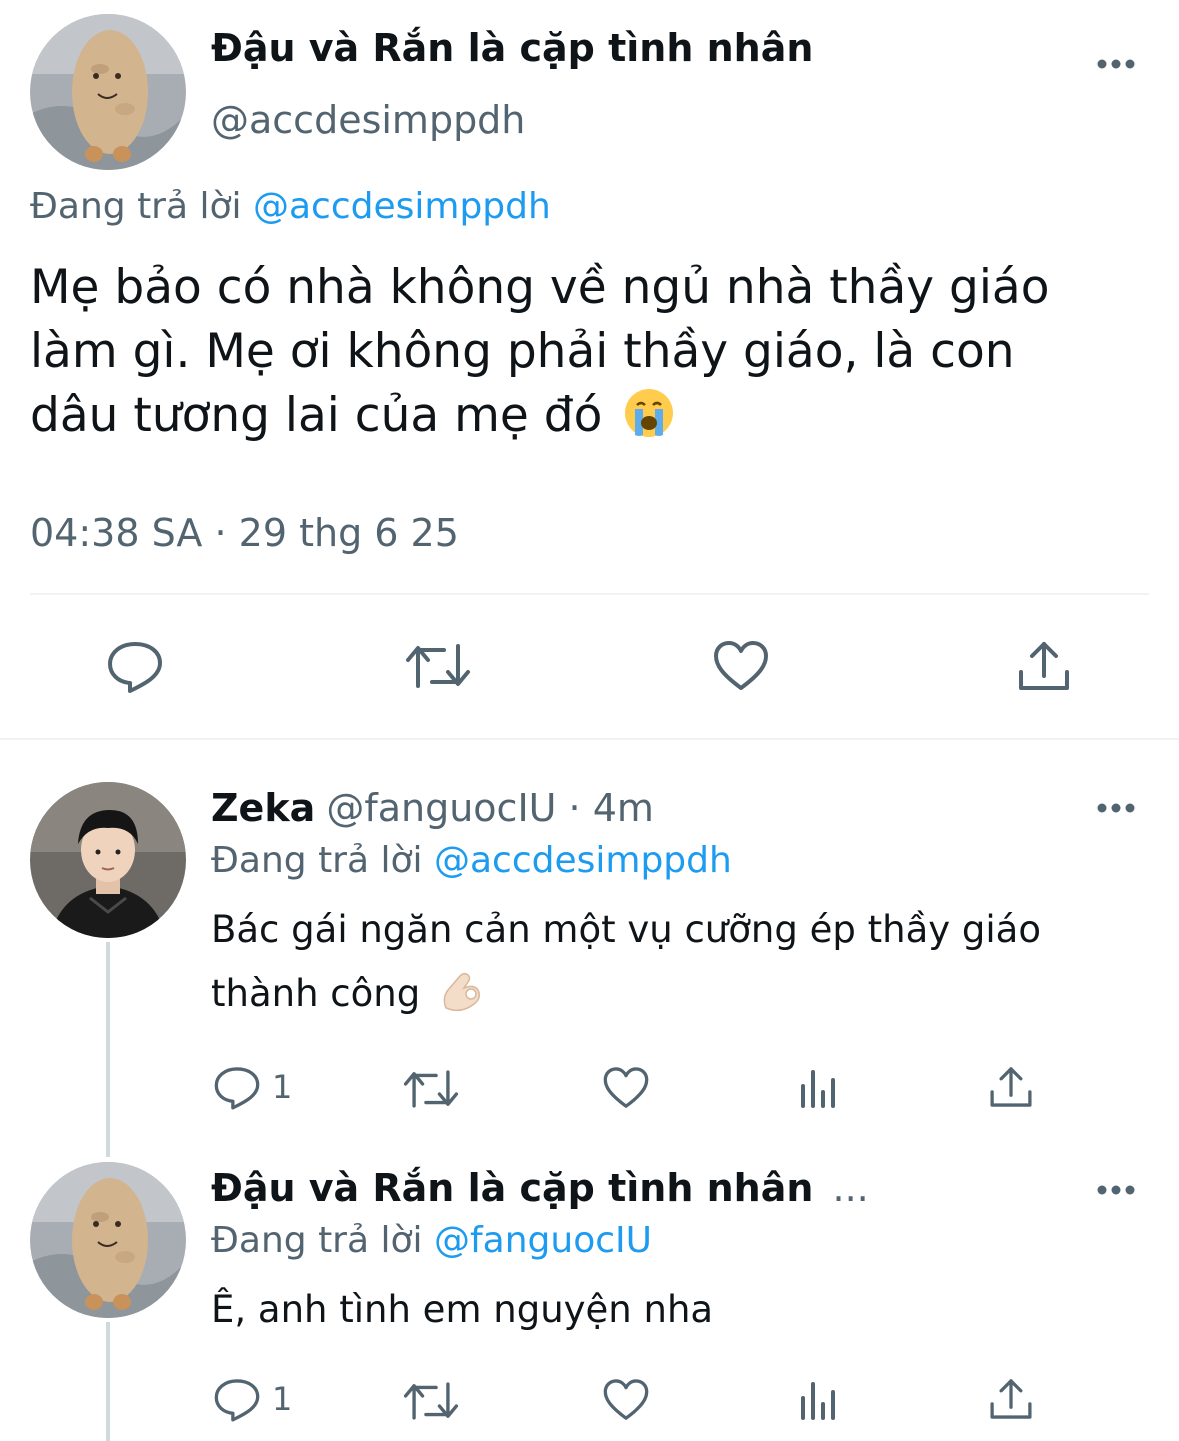 The height and width of the screenshot is (1441, 1179). What do you see at coordinates (263, 808) in the screenshot?
I see `reply-display-name: Zeka` at bounding box center [263, 808].